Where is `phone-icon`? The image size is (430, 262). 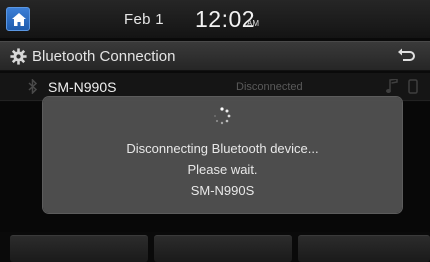 phone-icon is located at coordinates (413, 86).